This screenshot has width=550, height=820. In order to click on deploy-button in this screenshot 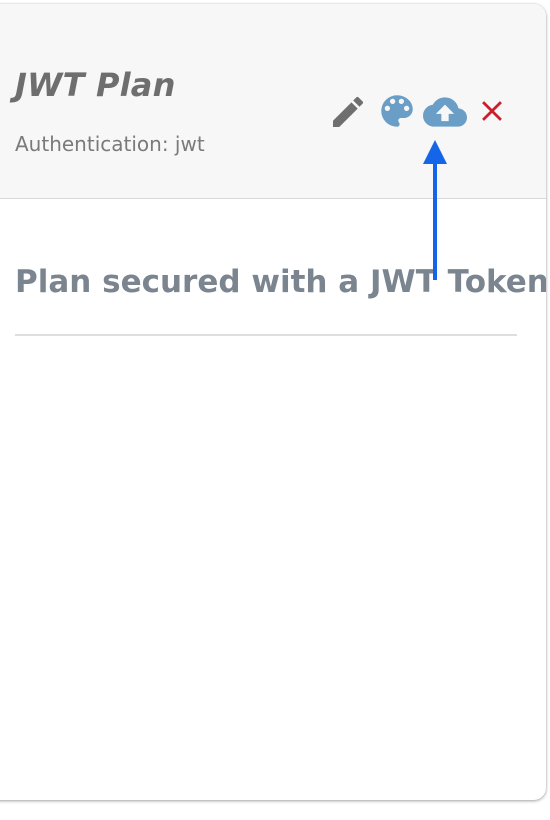, I will do `click(445, 112)`.